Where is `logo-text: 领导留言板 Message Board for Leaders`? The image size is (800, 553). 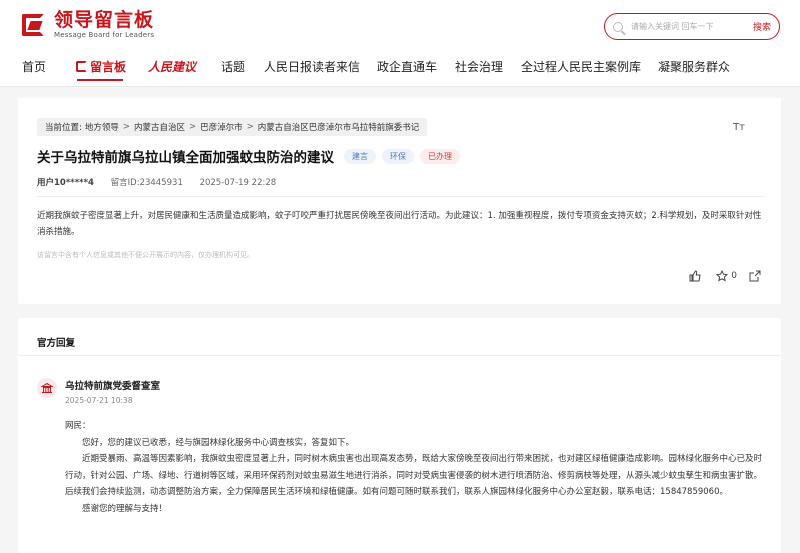 logo-text: 领导留言板 Message Board for Leaders is located at coordinates (104, 25).